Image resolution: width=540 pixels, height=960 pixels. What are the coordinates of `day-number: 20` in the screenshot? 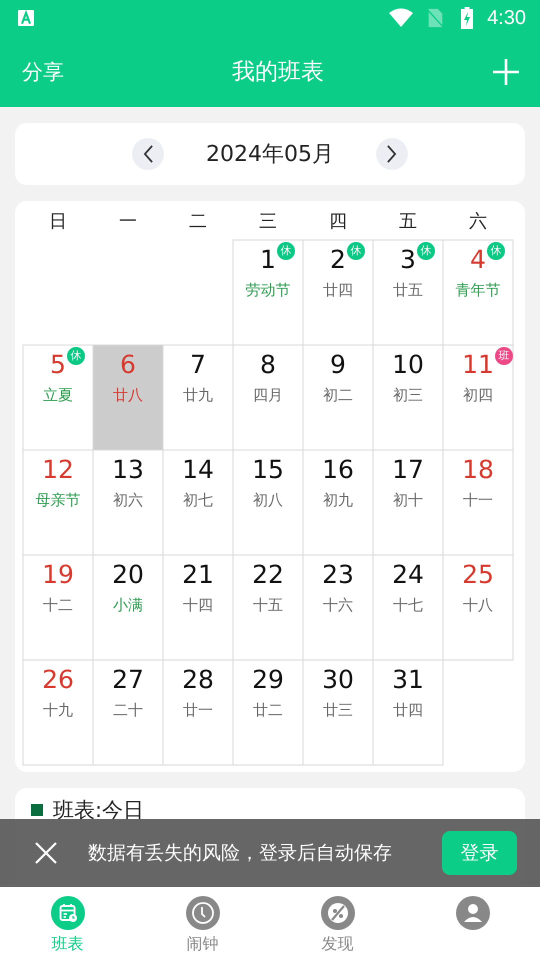 It's located at (128, 575).